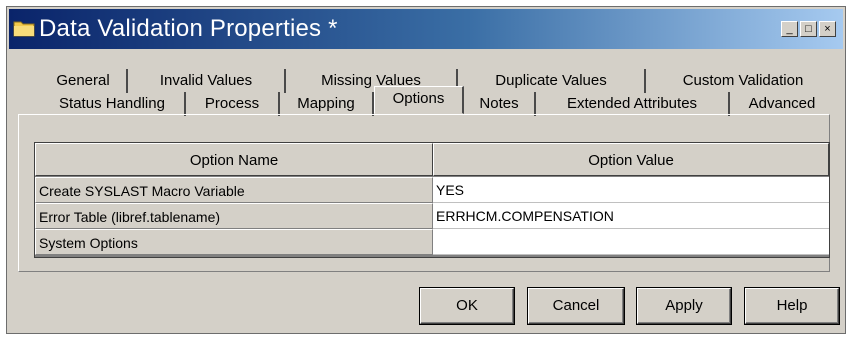 The height and width of the screenshot is (339, 851). Describe the element at coordinates (234, 242) in the screenshot. I see `option-name-system-options: System Options` at that location.